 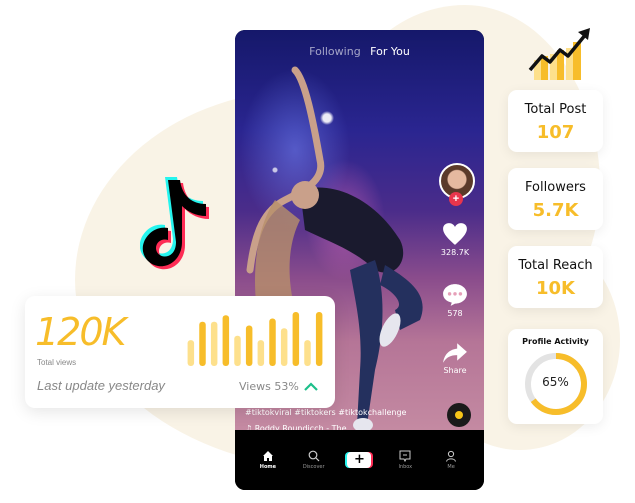 I want to click on profile-activity-label: Profile Activity, so click(x=555, y=341).